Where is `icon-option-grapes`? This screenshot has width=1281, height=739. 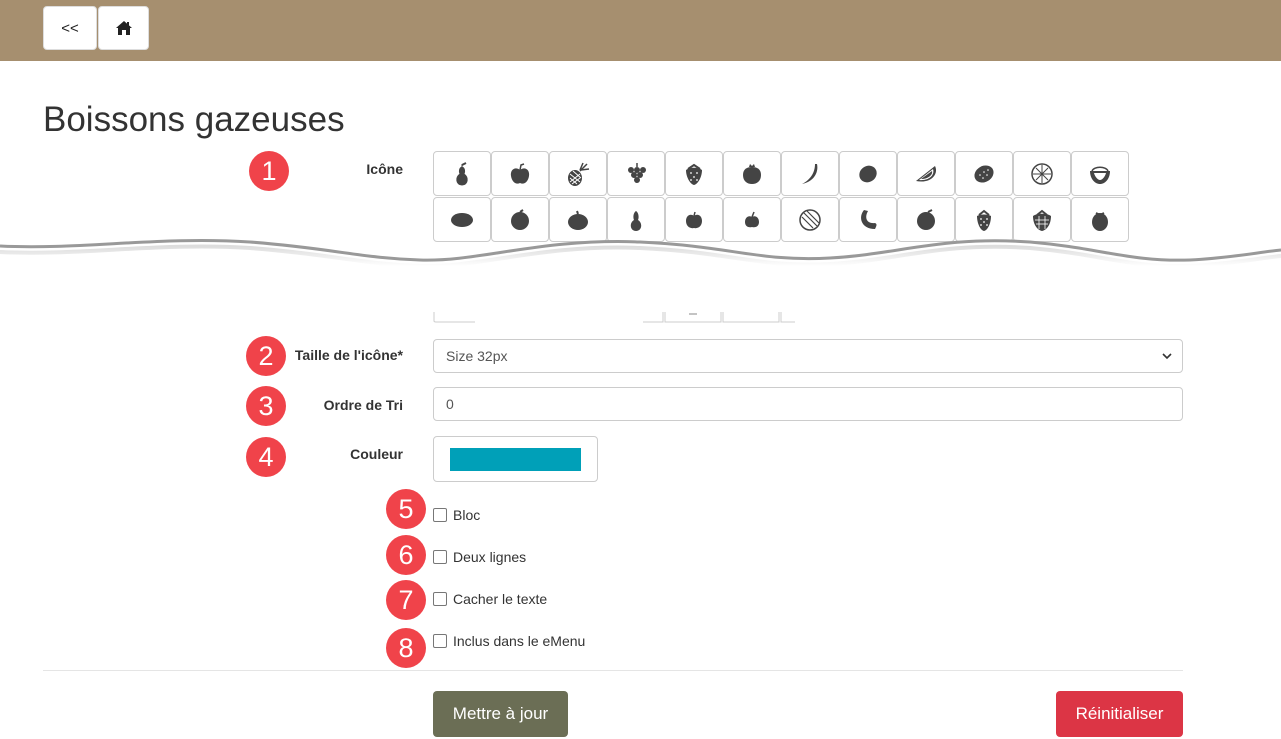 icon-option-grapes is located at coordinates (636, 173).